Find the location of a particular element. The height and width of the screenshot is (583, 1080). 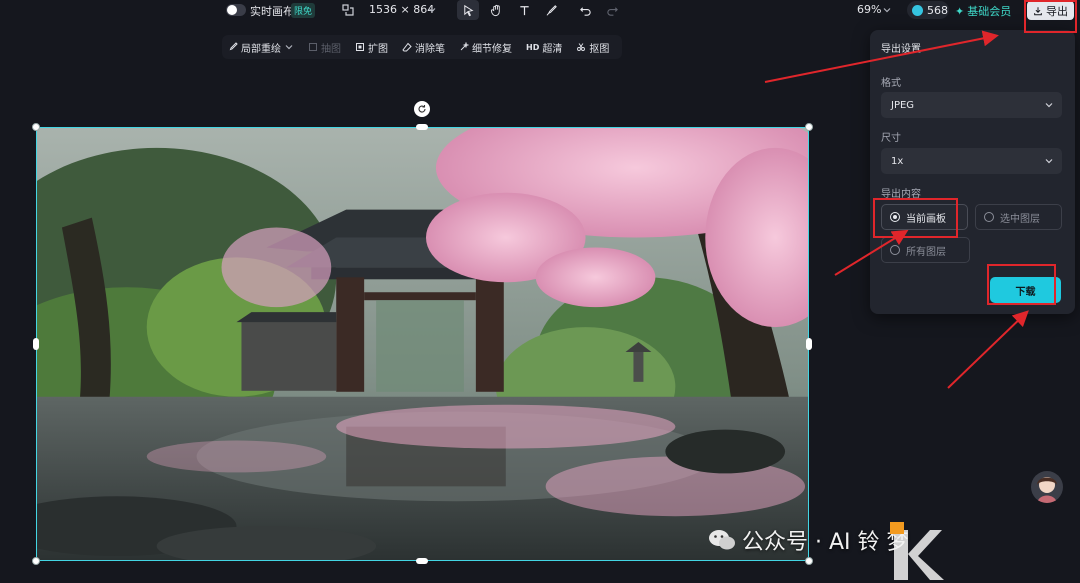

size-label: 尺寸 is located at coordinates (891, 138).